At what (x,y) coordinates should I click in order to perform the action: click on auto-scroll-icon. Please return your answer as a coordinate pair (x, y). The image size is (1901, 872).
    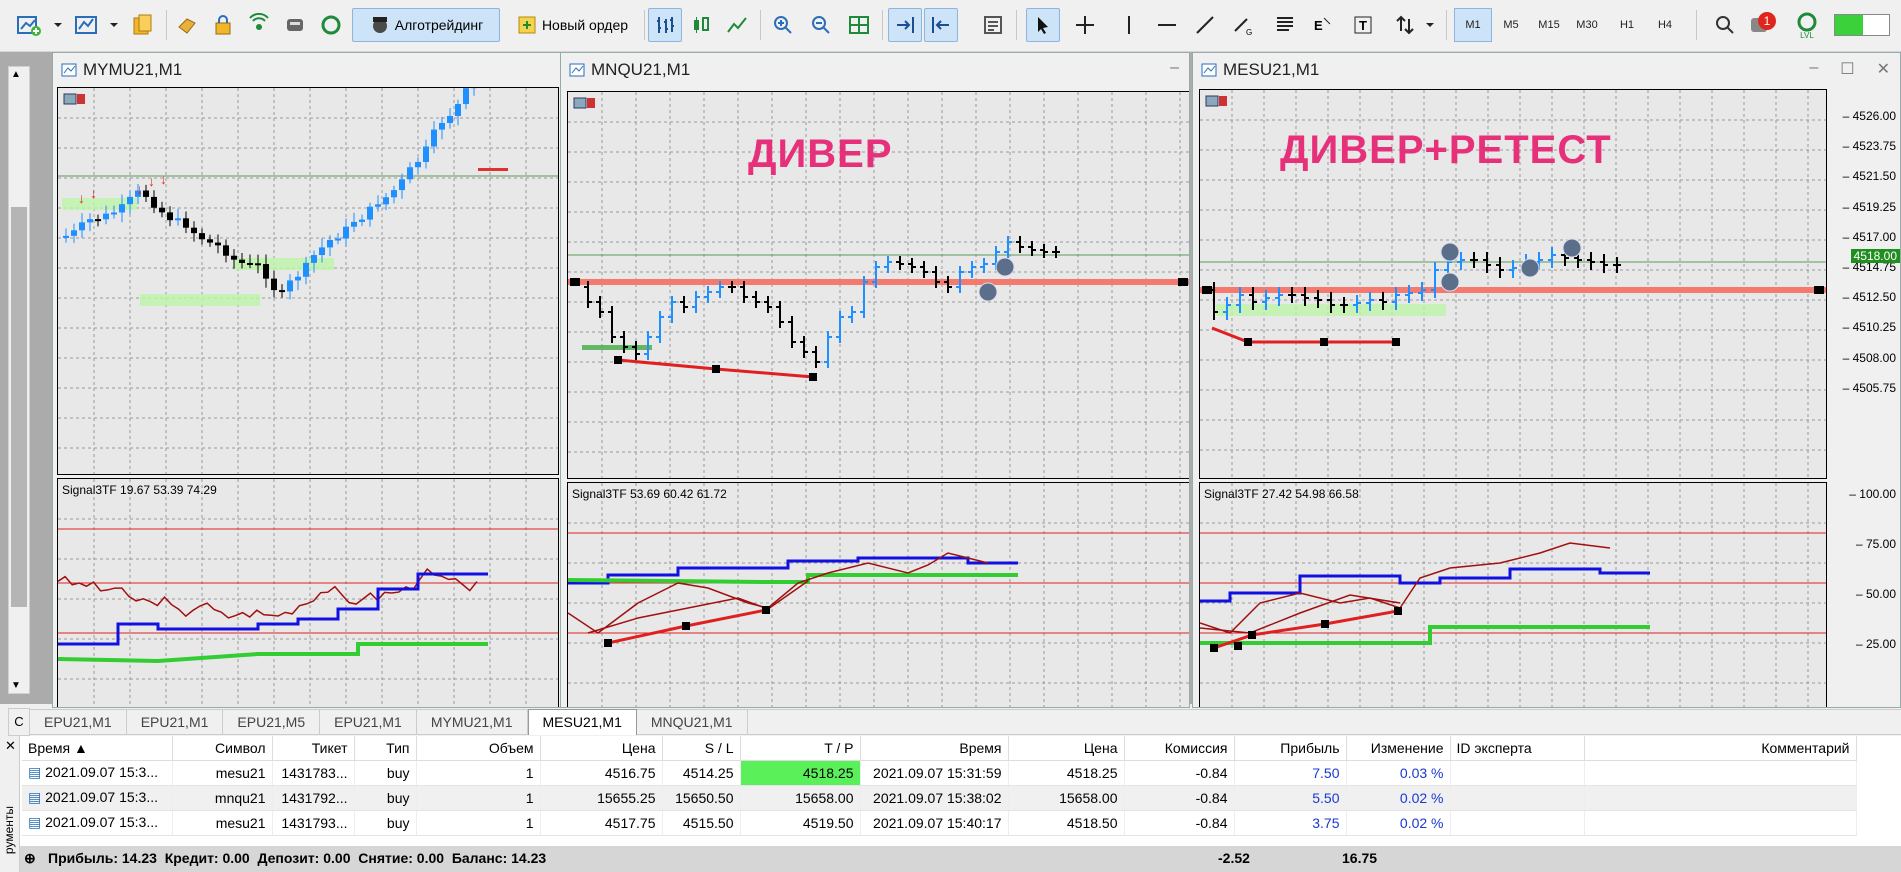
    Looking at the image, I should click on (905, 25).